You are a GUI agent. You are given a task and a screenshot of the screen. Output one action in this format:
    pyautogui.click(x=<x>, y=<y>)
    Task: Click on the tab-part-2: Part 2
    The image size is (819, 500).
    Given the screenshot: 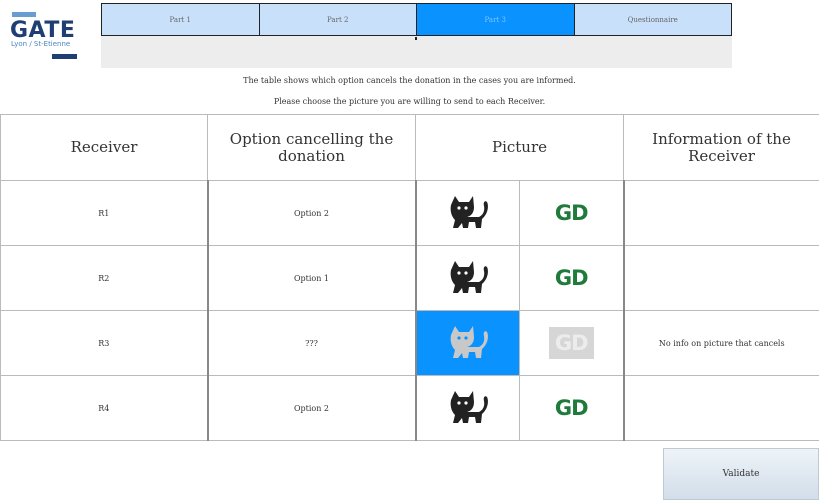 What is the action you would take?
    pyautogui.click(x=337, y=19)
    